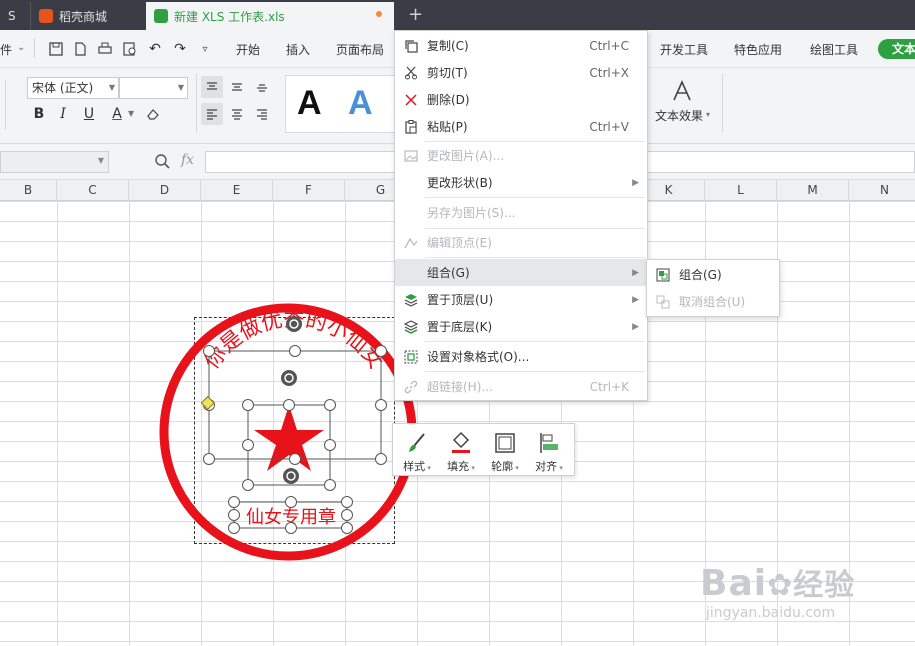  Describe the element at coordinates (262, 87) in the screenshot. I see `align-bottom-icon` at that location.